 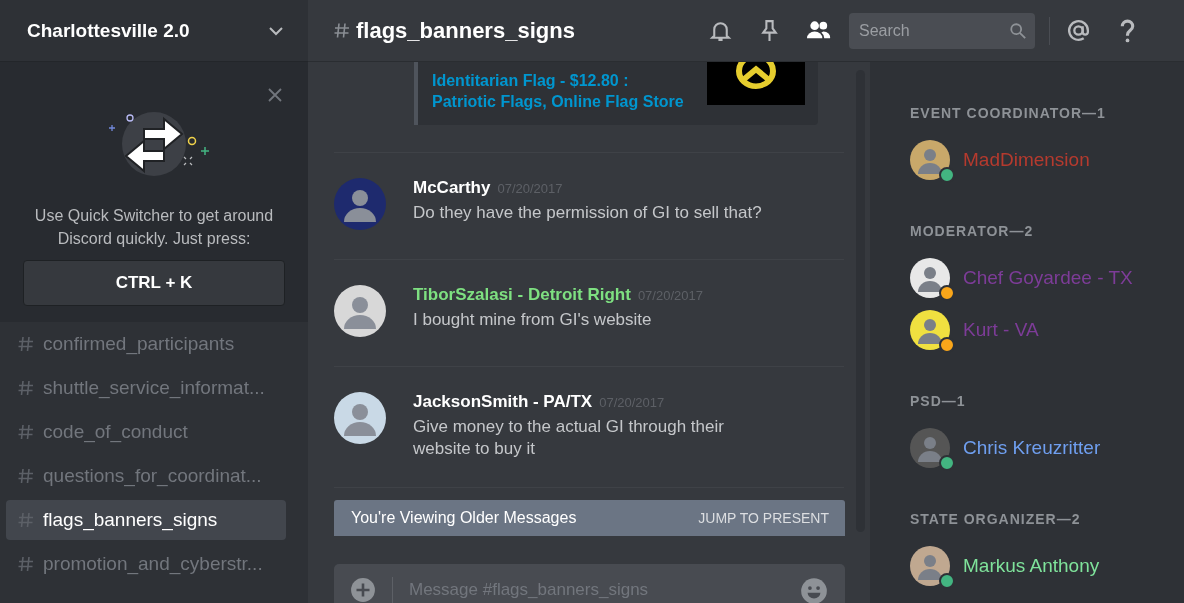 I want to click on member-name: Markus Anthony, so click(x=1031, y=566).